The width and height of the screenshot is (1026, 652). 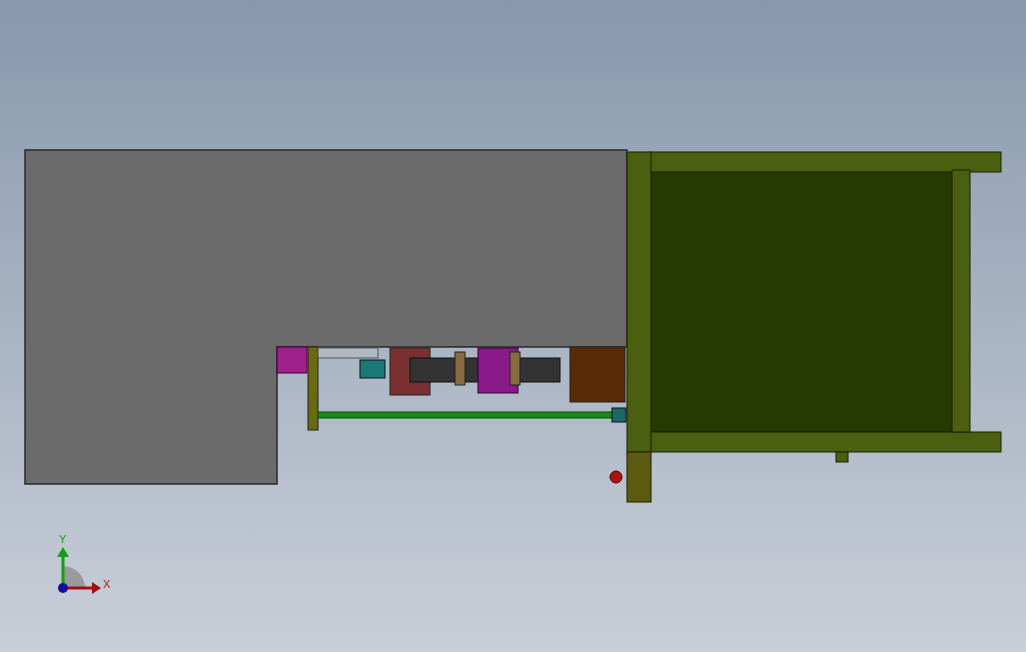 What do you see at coordinates (107, 584) in the screenshot?
I see `axis-label: X` at bounding box center [107, 584].